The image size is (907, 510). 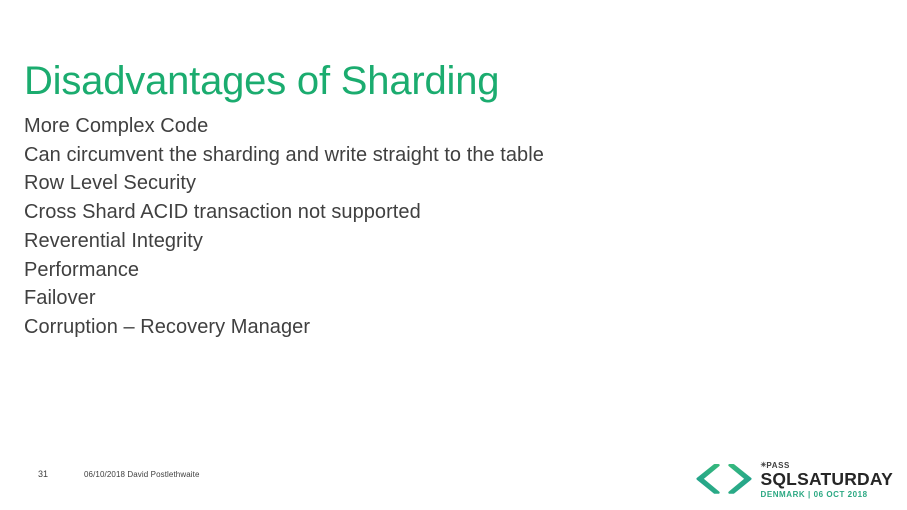 I want to click on sqlsaturday-logo: ✳PASS SQLSATURDAY DENMARK | 06 OCT 2018, so click(x=794, y=479).